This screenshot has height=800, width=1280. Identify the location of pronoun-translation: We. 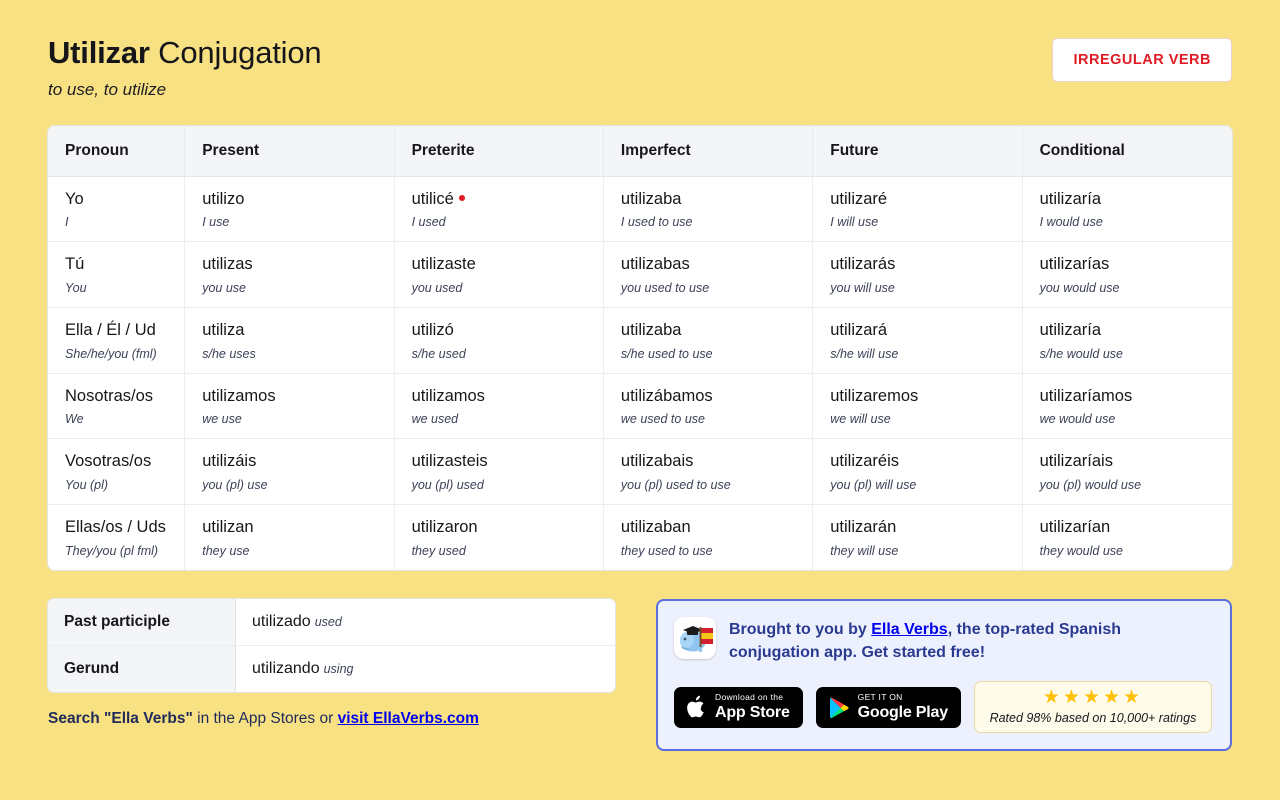
(74, 419).